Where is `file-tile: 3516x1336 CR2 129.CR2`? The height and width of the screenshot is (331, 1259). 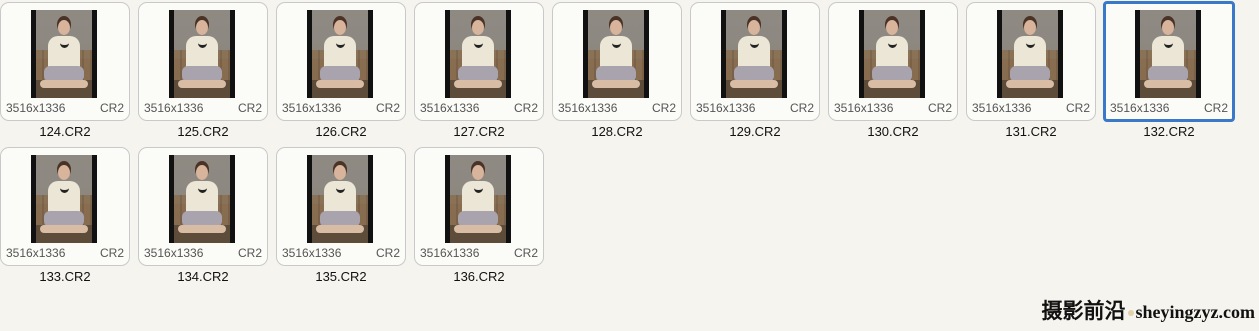
file-tile: 3516x1336 CR2 129.CR2 is located at coordinates (755, 71).